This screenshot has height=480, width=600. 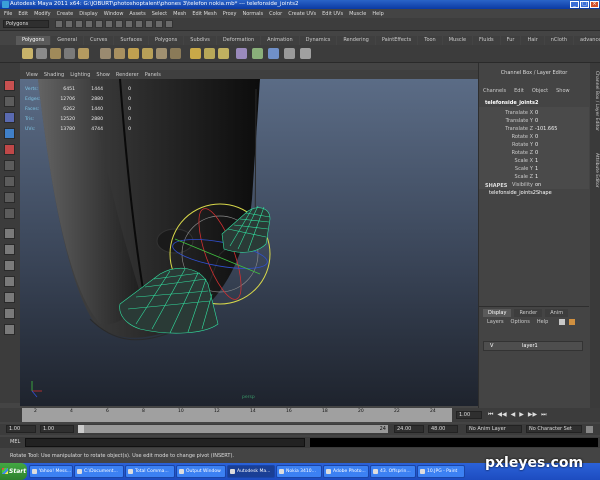 I want to click on menu-create-uvs: Create UVs, so click(x=302, y=14).